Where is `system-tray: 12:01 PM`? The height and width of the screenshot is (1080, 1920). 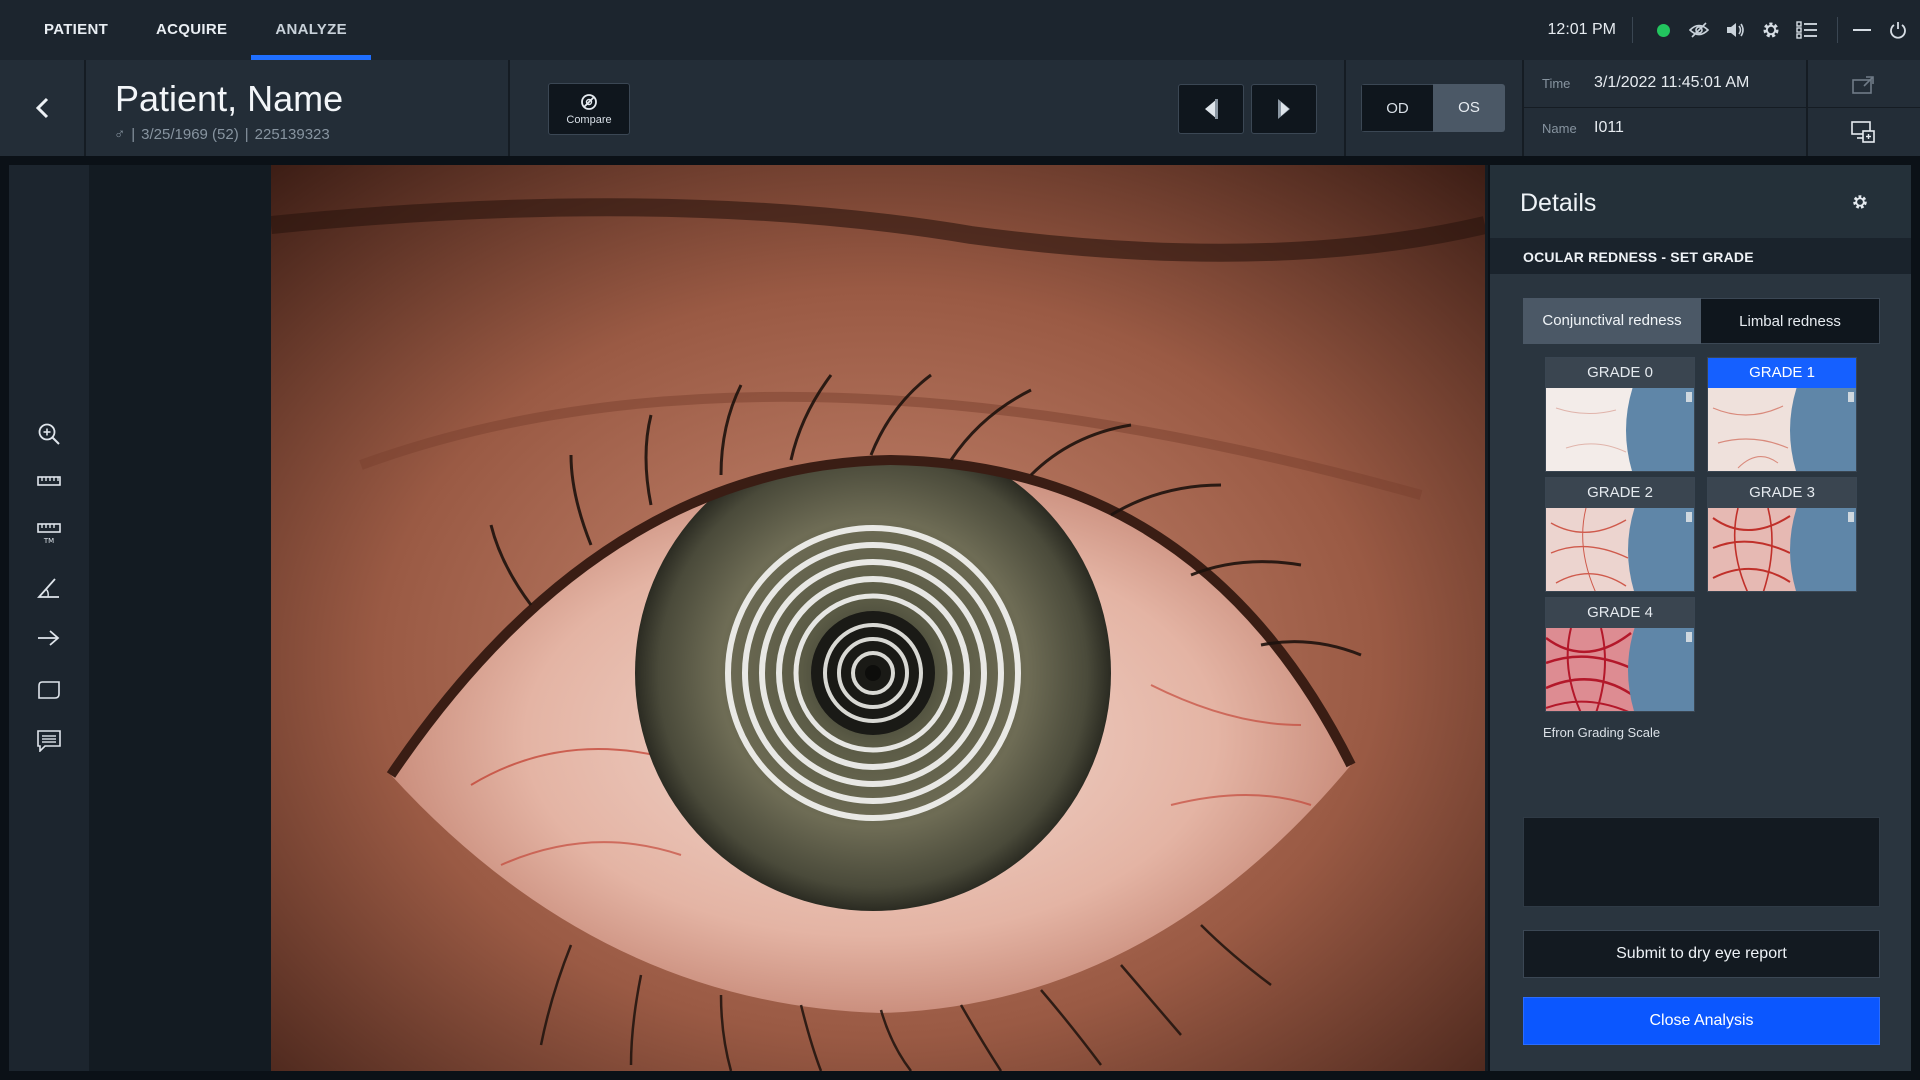 system-tray: 12:01 PM is located at coordinates (1734, 30).